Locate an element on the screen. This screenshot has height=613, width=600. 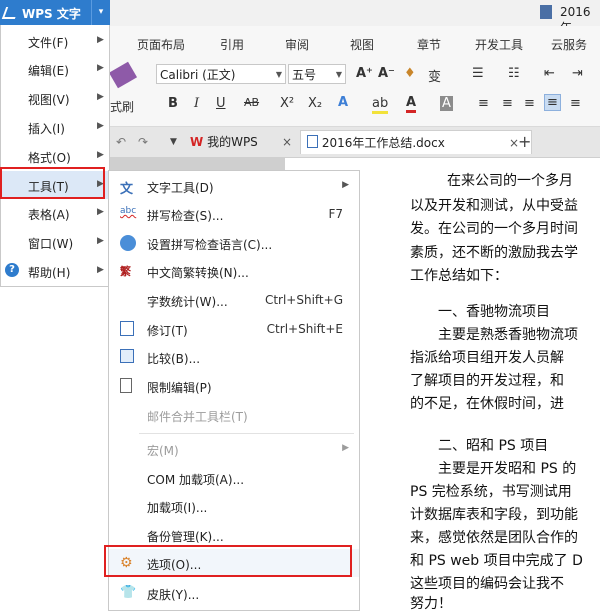
shortcut-label: F7 is located at coordinates (335, 214).